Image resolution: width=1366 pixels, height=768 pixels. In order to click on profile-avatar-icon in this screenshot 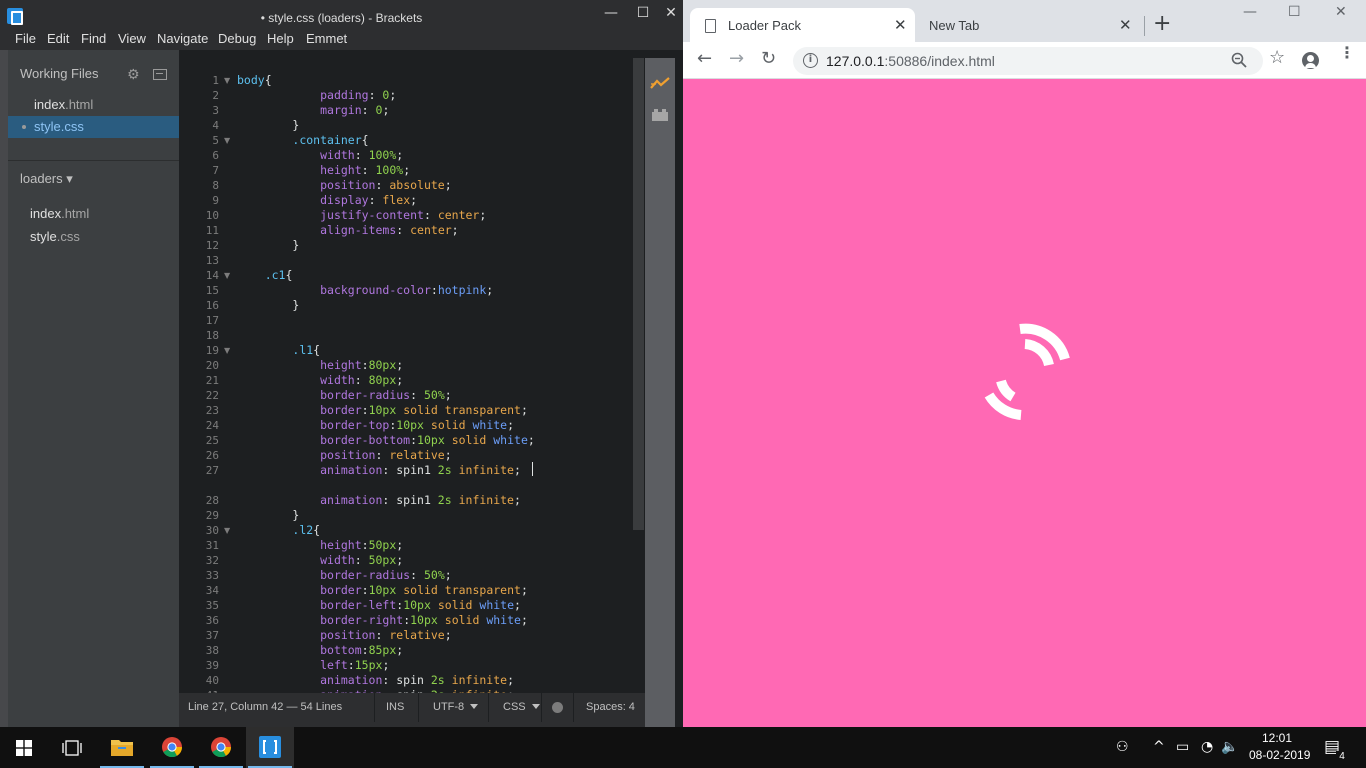, I will do `click(1310, 60)`.